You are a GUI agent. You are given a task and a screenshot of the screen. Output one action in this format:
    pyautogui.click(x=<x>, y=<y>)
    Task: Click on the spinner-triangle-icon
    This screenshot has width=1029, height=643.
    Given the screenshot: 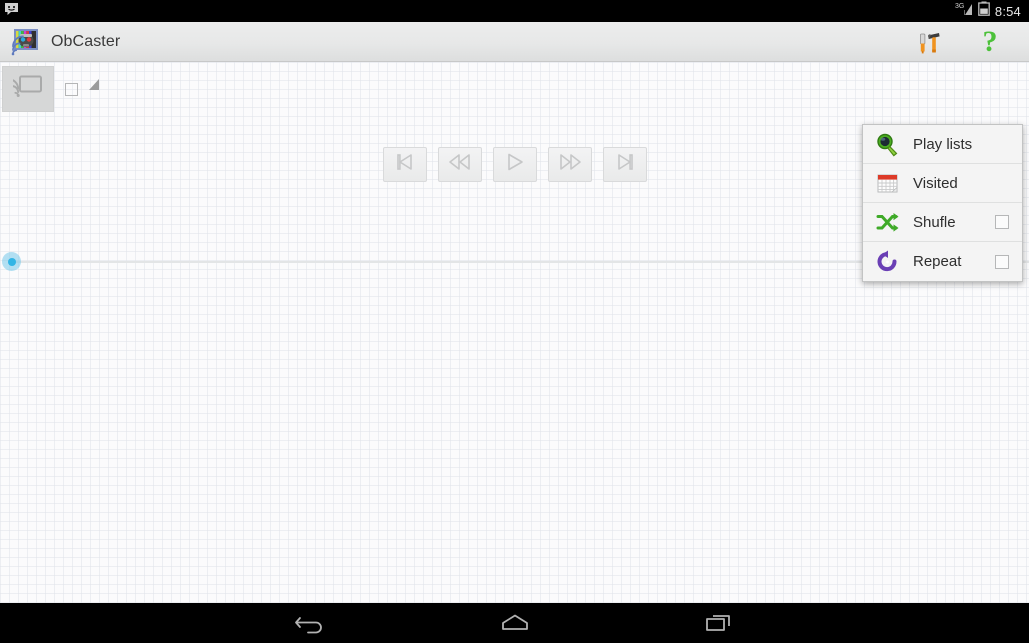 What is the action you would take?
    pyautogui.click(x=94, y=84)
    